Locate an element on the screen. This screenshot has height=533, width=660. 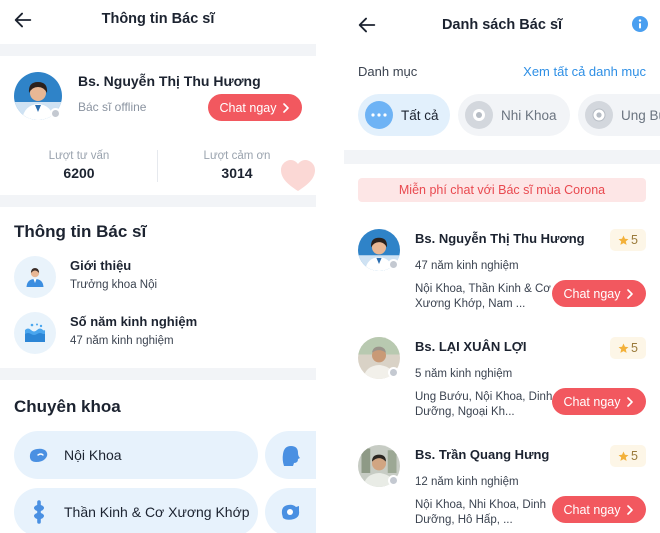
stat-value: 6200 is located at coordinates (79, 173).